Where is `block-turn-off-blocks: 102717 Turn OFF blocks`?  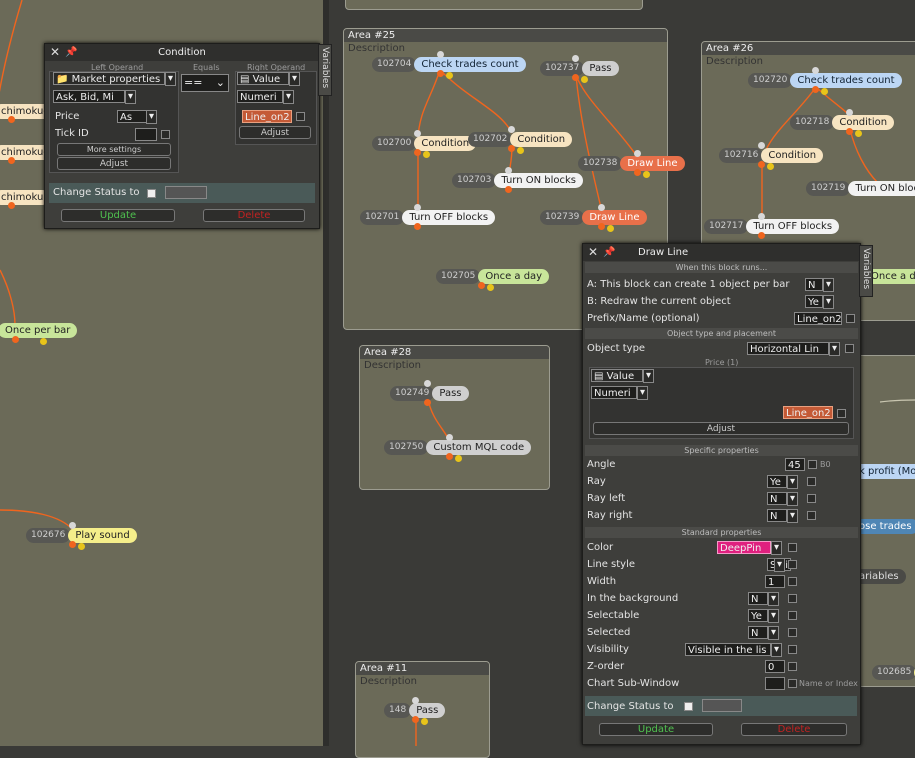
block-turn-off-blocks: 102717 Turn OFF blocks is located at coordinates (772, 226).